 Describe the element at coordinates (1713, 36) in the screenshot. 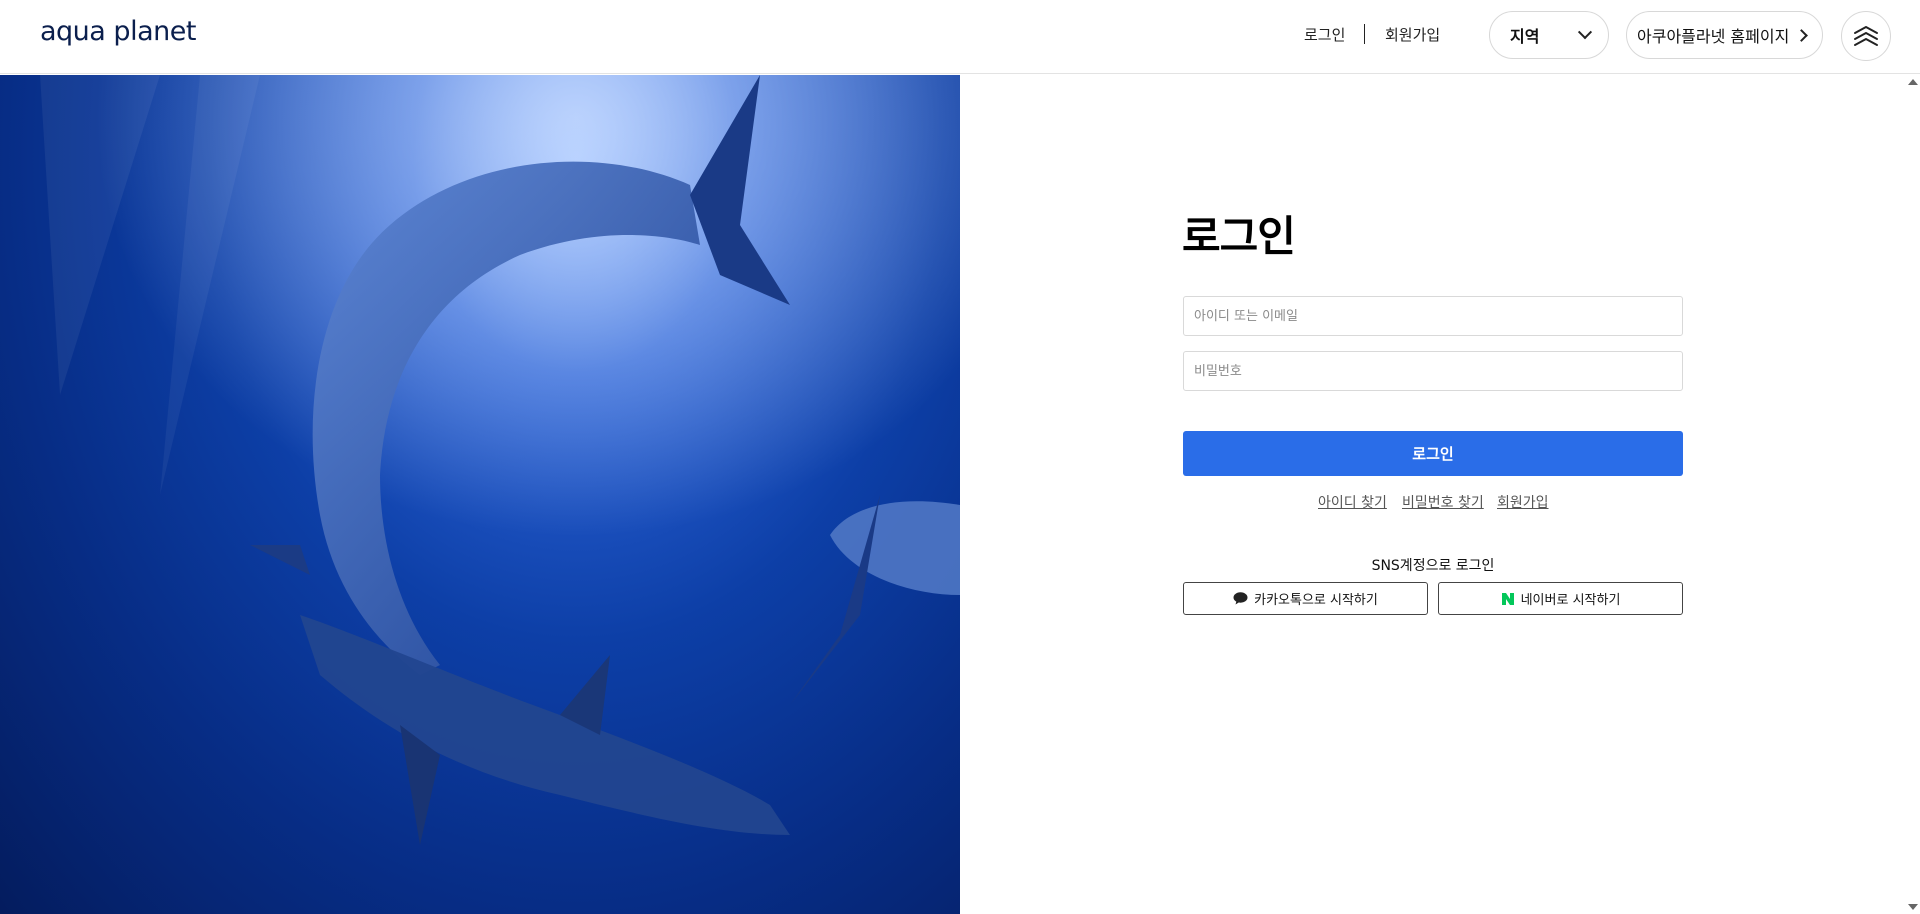

I see `homepage-button-label: 아쿠아플라넷 홈페이지` at that location.